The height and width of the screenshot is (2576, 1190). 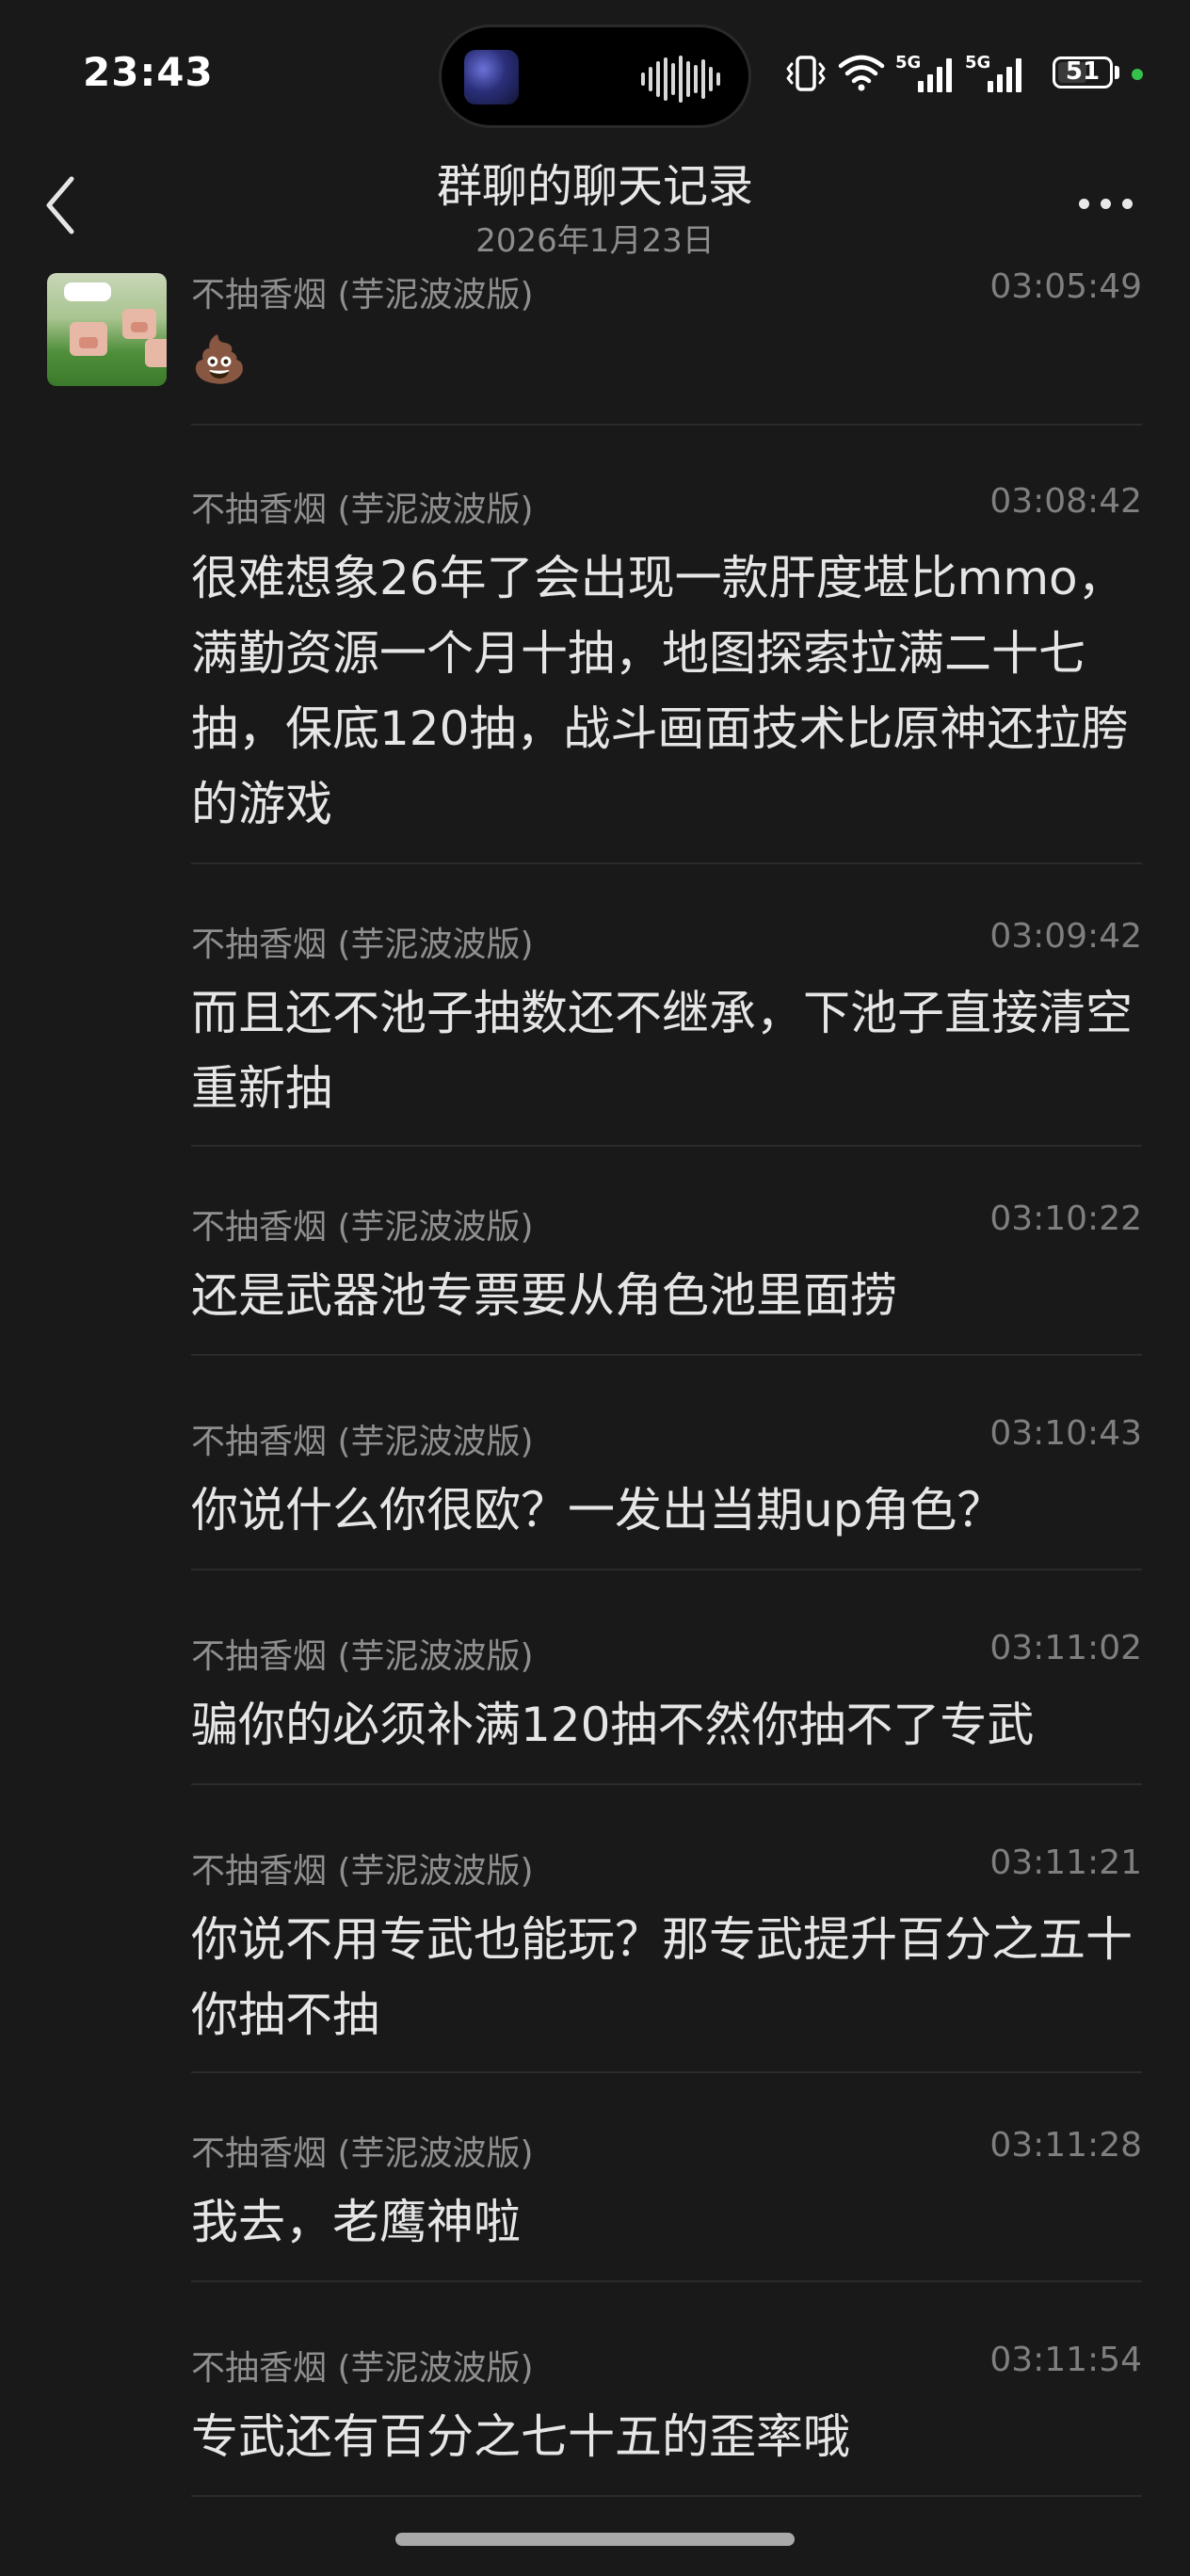 What do you see at coordinates (1117, 72) in the screenshot?
I see `battery-nub` at bounding box center [1117, 72].